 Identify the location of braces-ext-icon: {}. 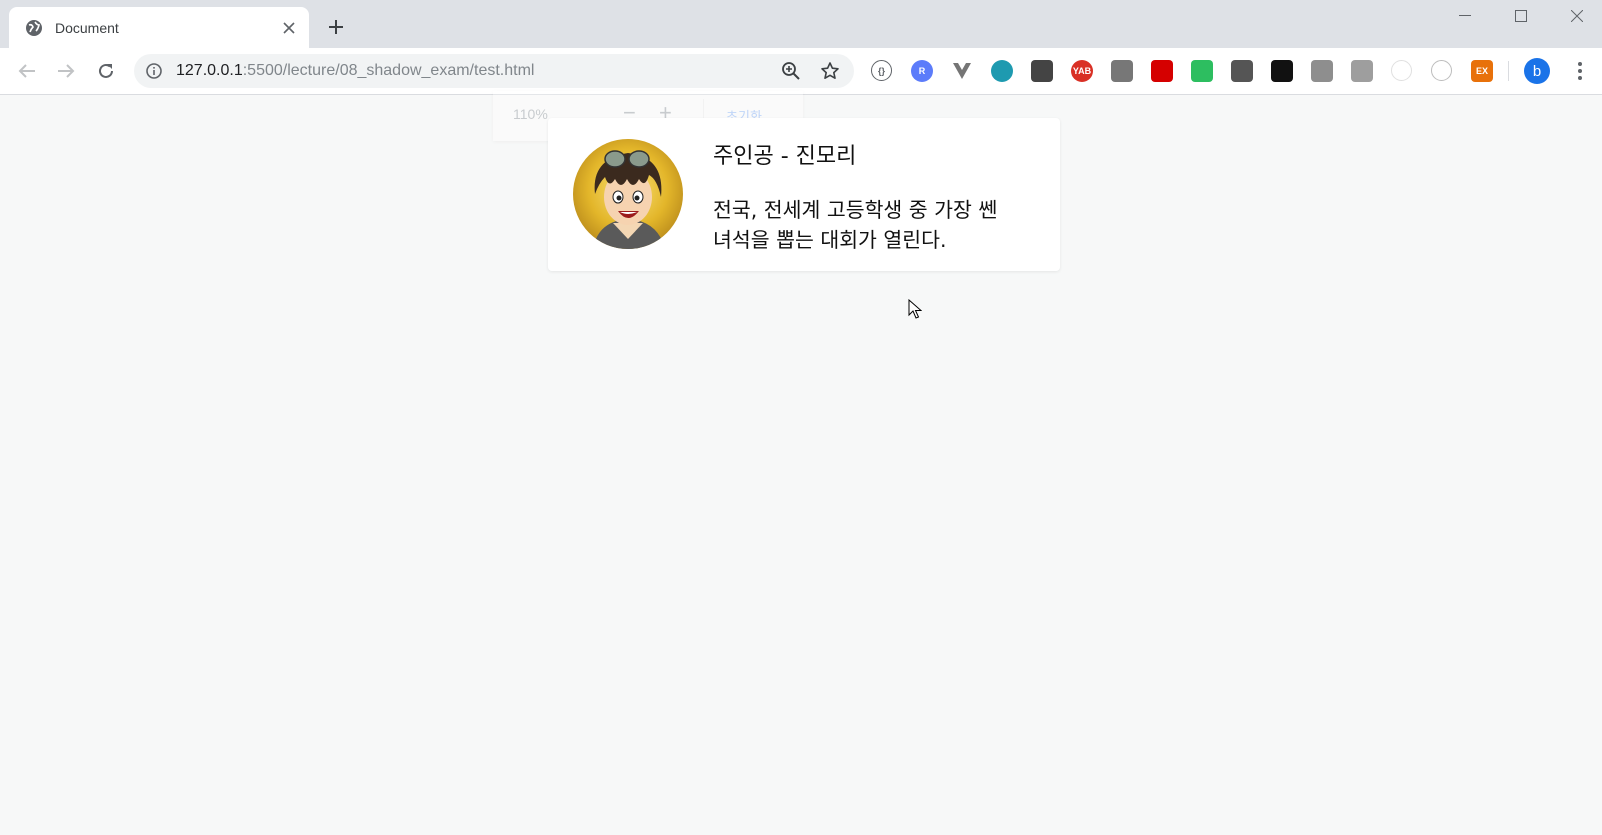
(881, 70).